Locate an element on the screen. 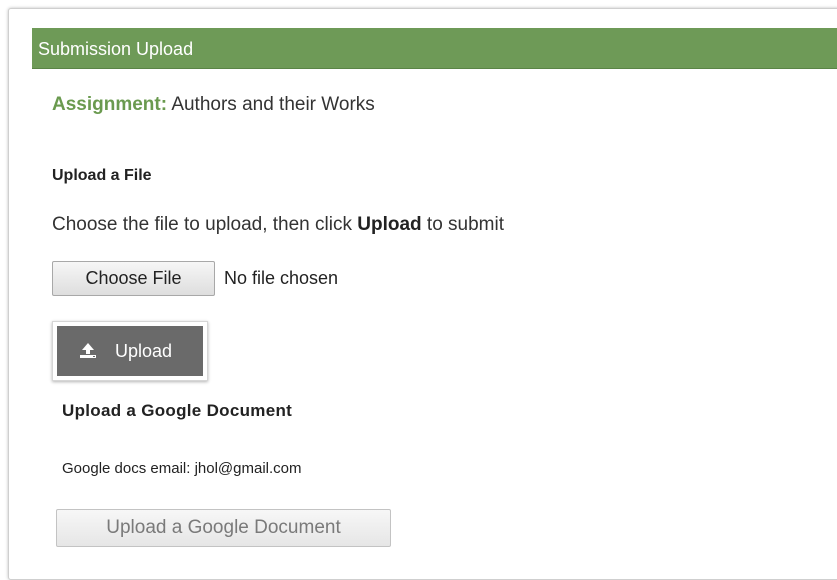  no-file-chosen-text: No file chosen is located at coordinates (281, 278).